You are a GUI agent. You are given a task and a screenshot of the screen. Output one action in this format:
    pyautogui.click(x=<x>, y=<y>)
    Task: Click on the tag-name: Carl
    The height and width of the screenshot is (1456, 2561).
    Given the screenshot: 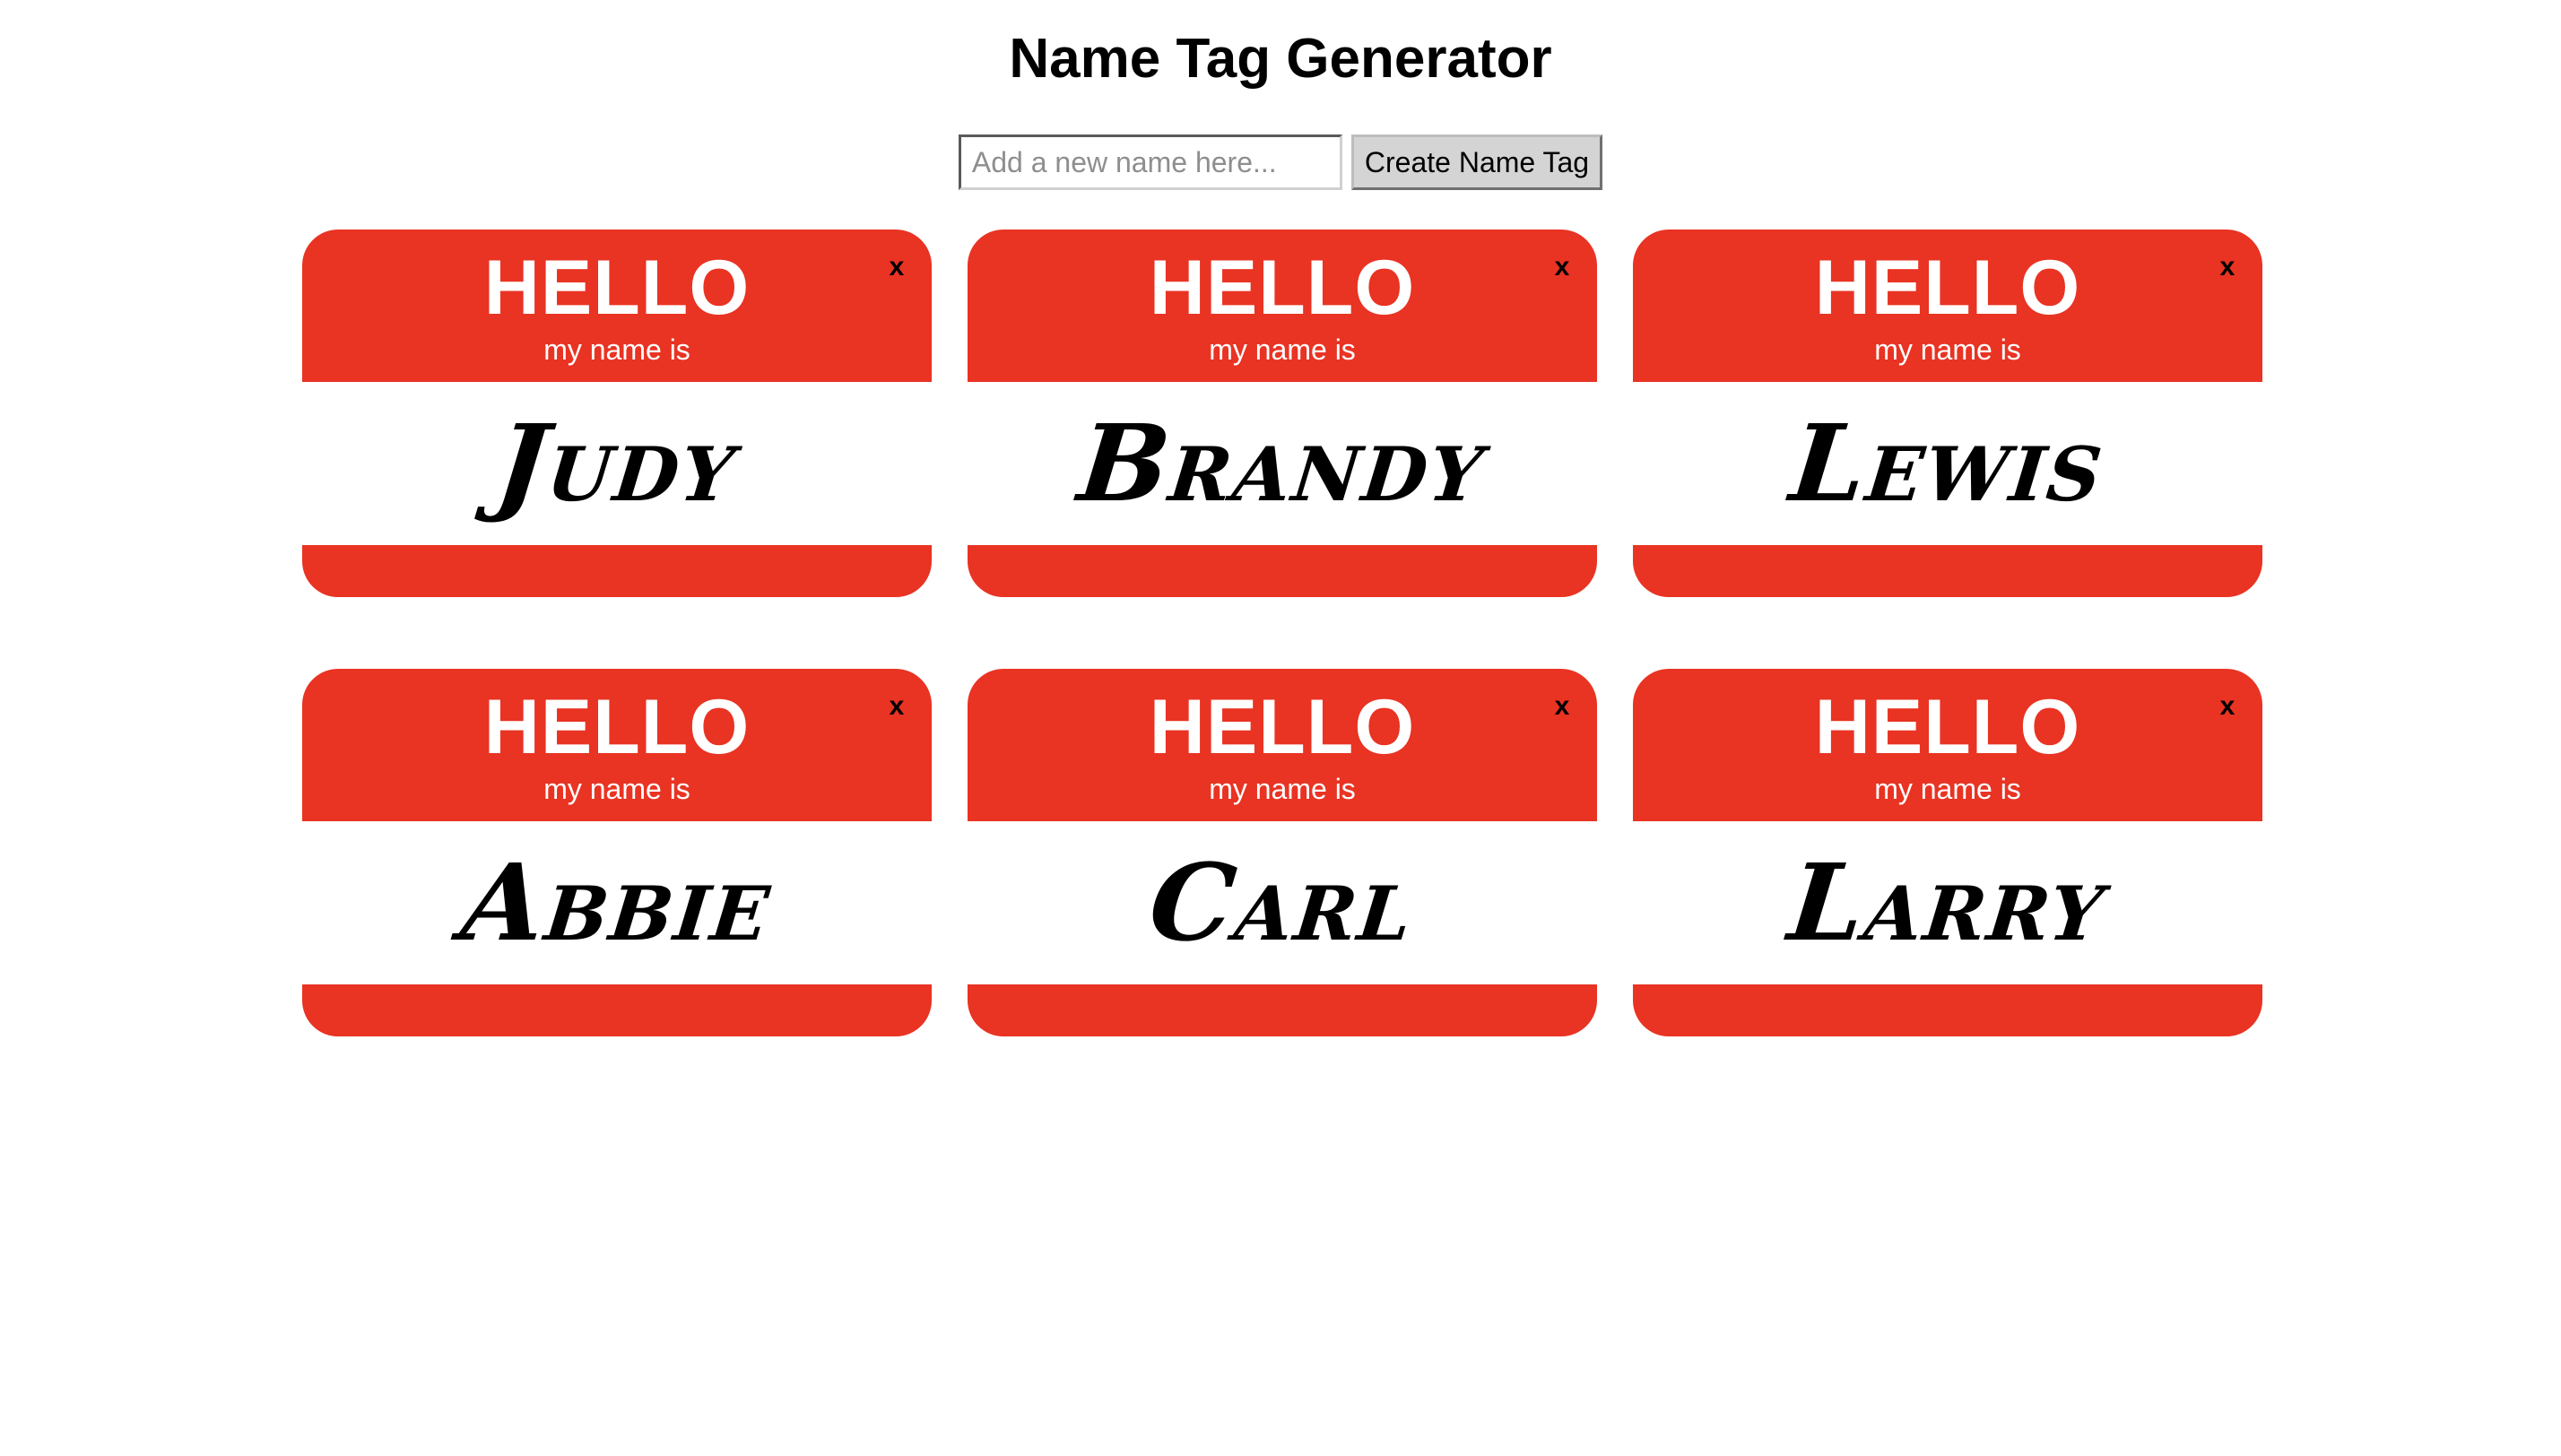 What is the action you would take?
    pyautogui.click(x=1282, y=903)
    